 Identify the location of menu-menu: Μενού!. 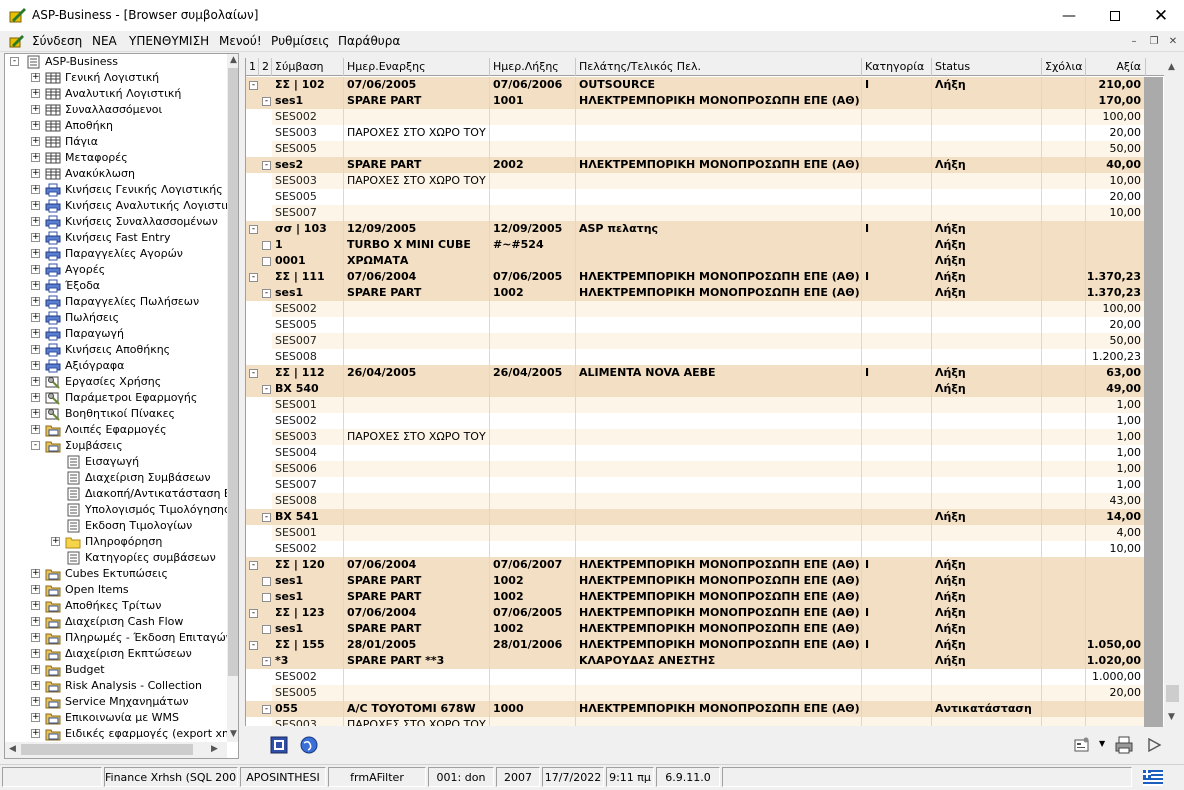
(240, 41).